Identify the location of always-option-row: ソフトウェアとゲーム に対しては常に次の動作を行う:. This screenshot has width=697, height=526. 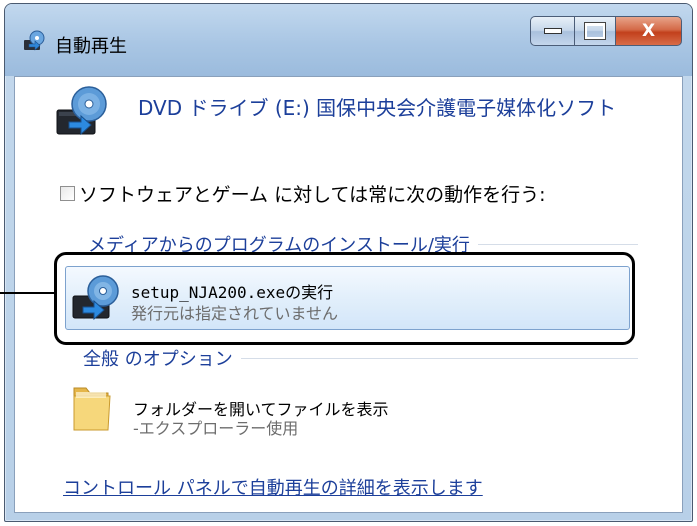
(303, 193).